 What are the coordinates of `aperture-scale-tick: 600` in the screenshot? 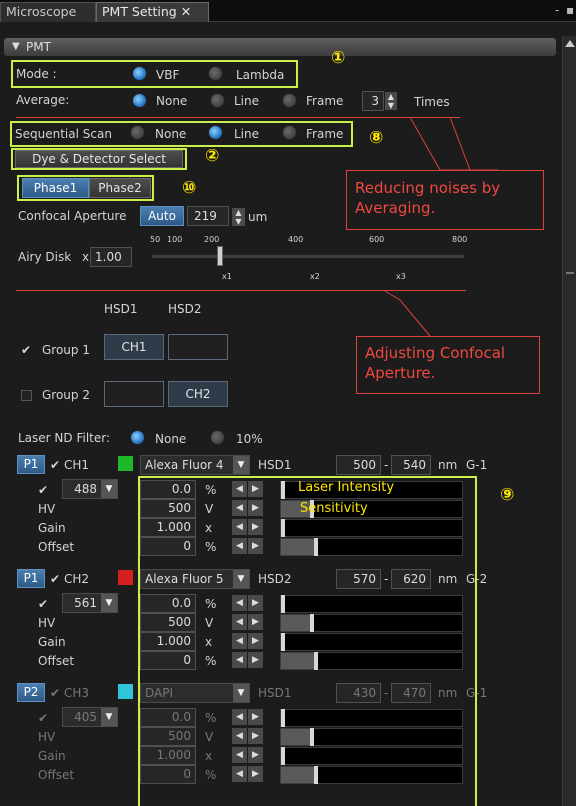 It's located at (377, 239).